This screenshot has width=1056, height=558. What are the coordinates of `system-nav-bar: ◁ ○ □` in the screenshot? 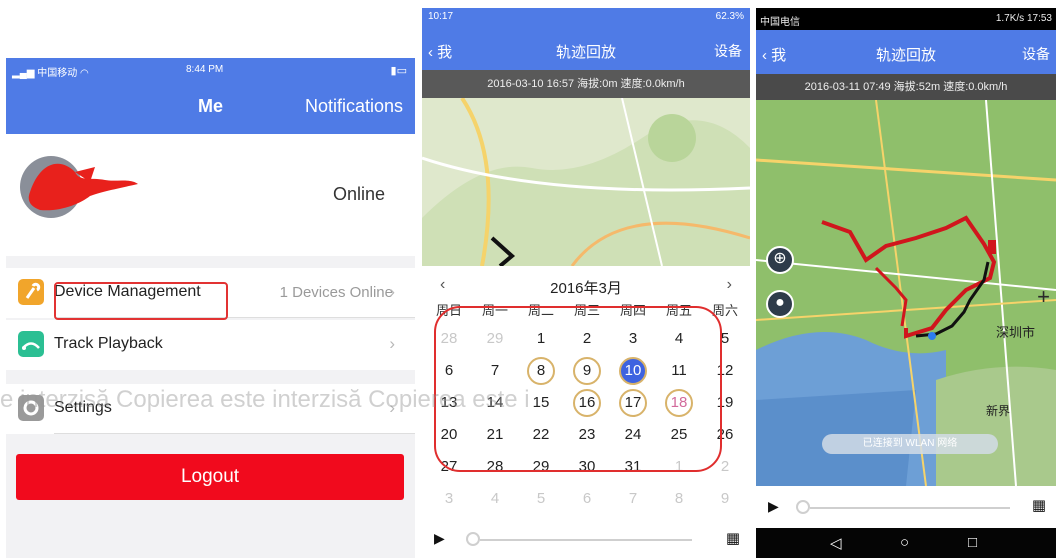 It's located at (906, 543).